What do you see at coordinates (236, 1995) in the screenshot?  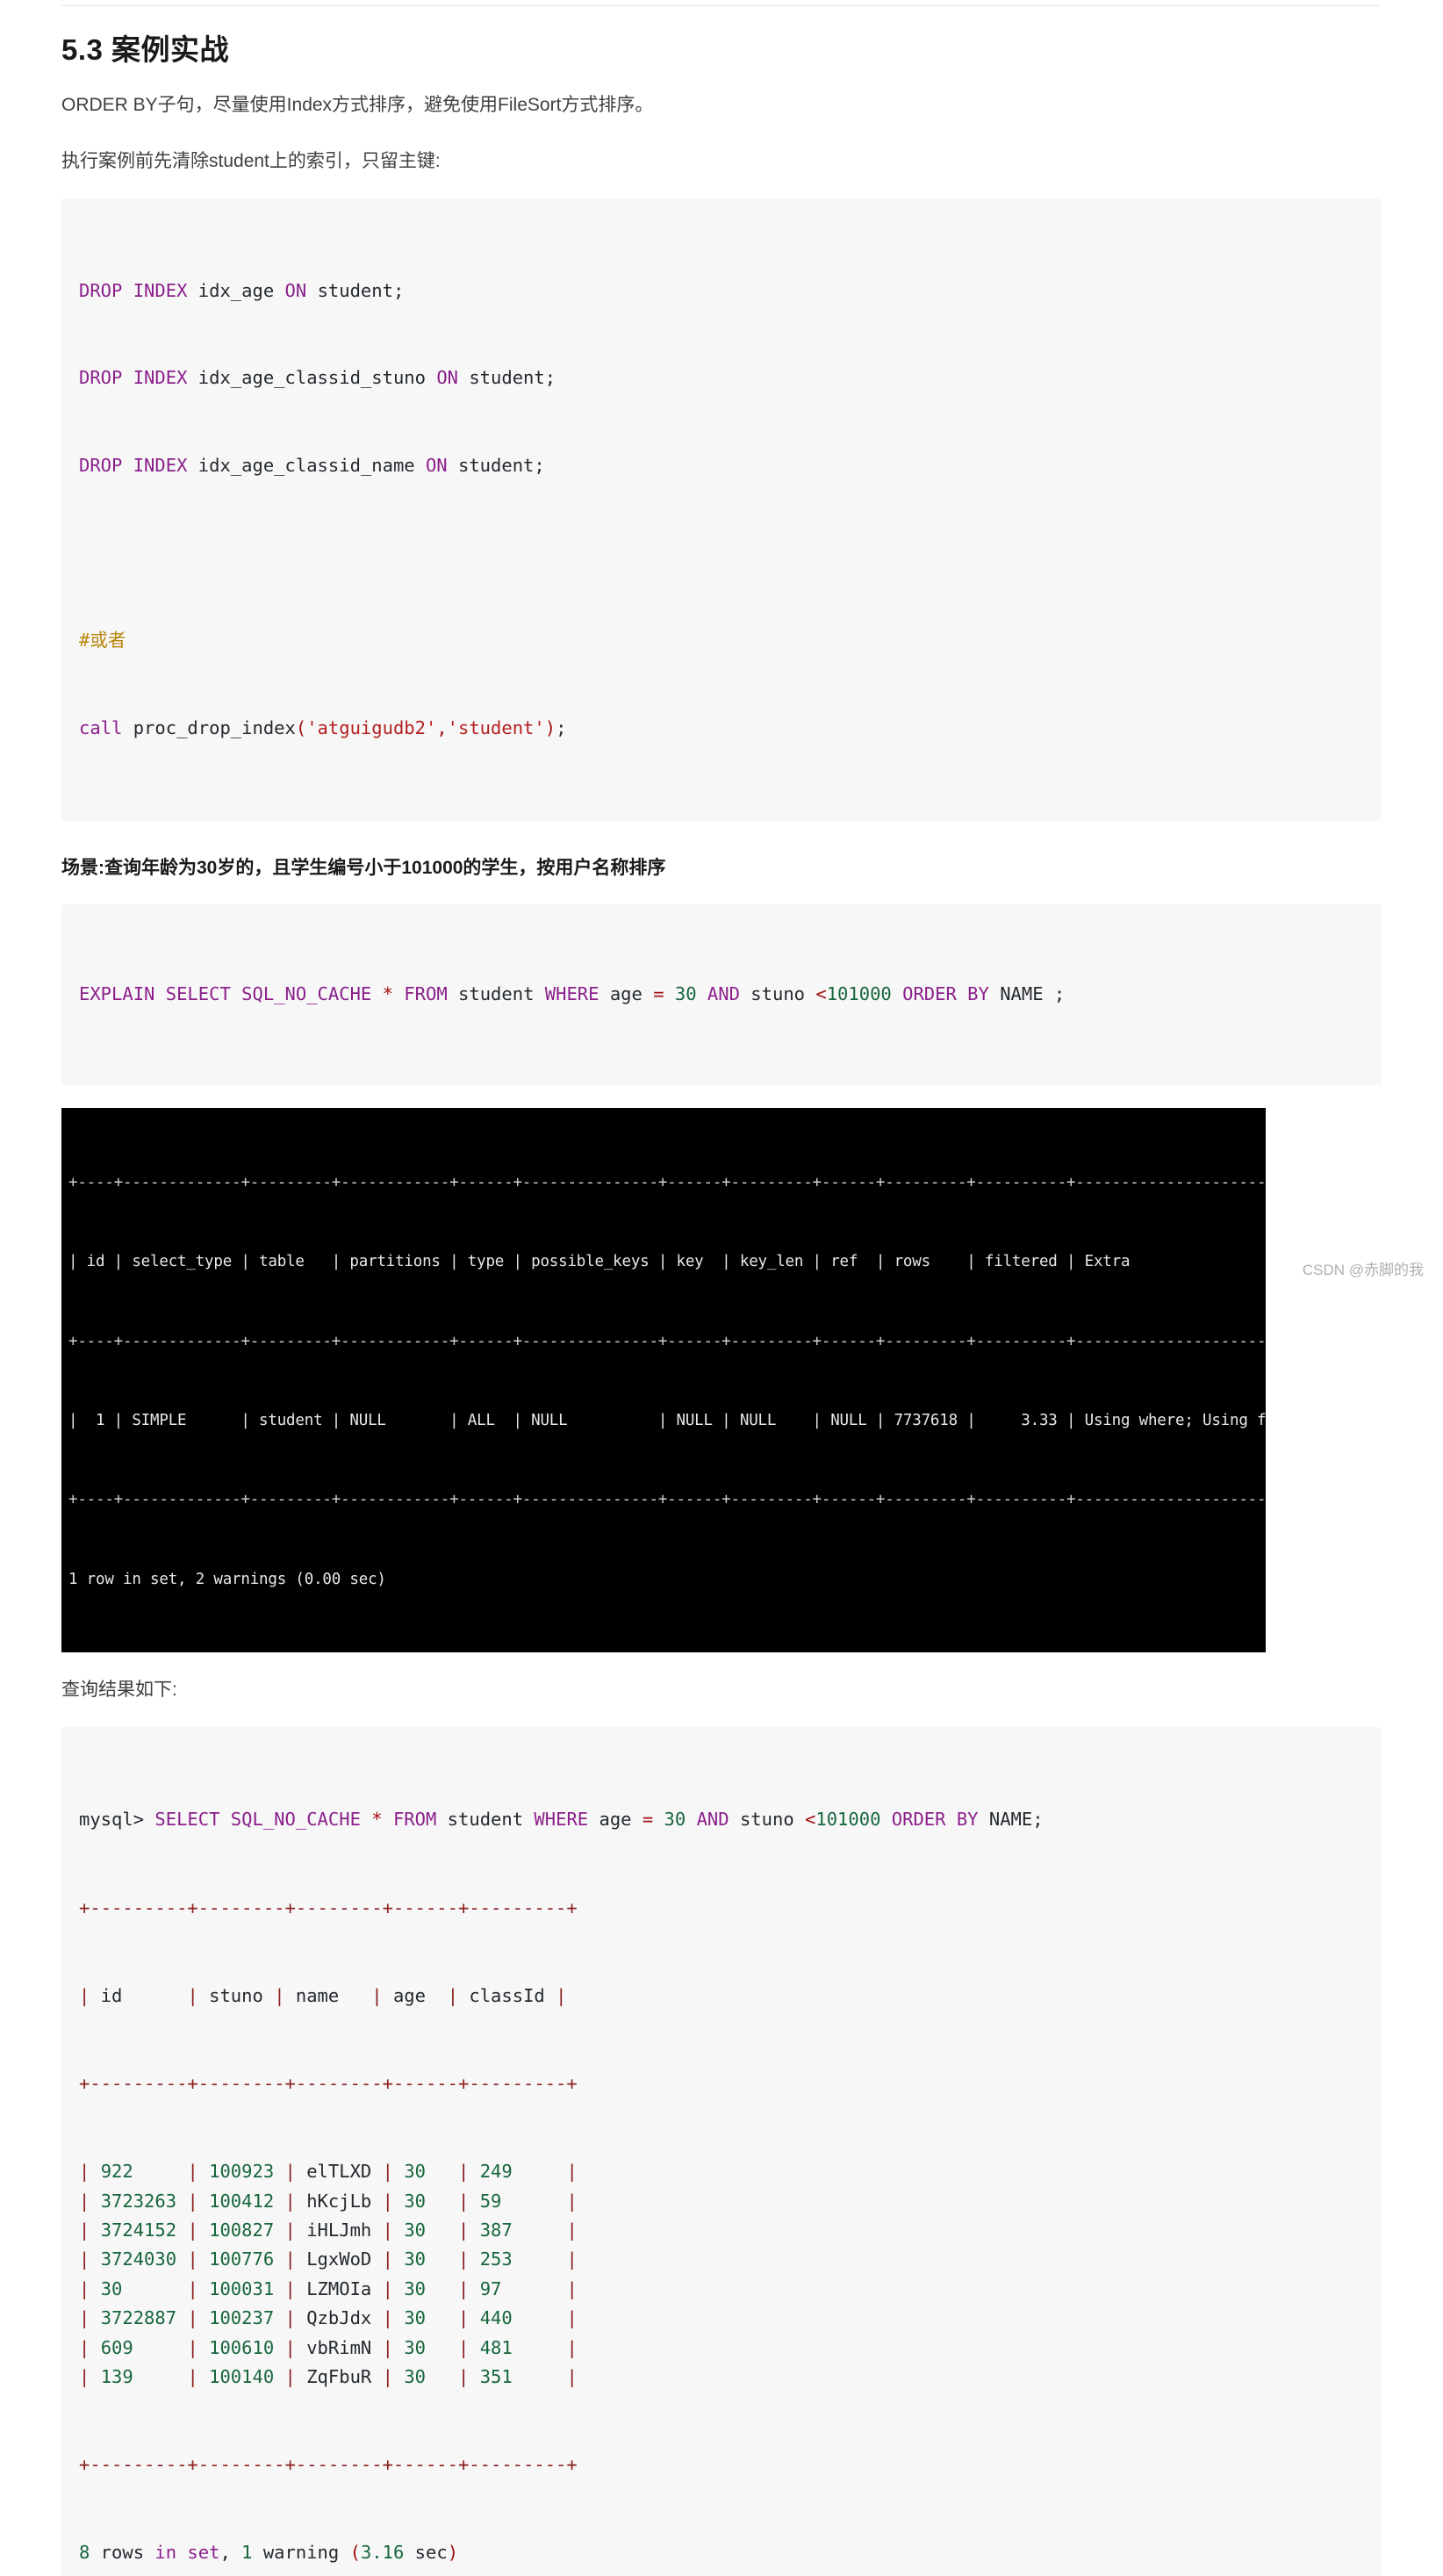 I see `column-header-stuno: stuno` at bounding box center [236, 1995].